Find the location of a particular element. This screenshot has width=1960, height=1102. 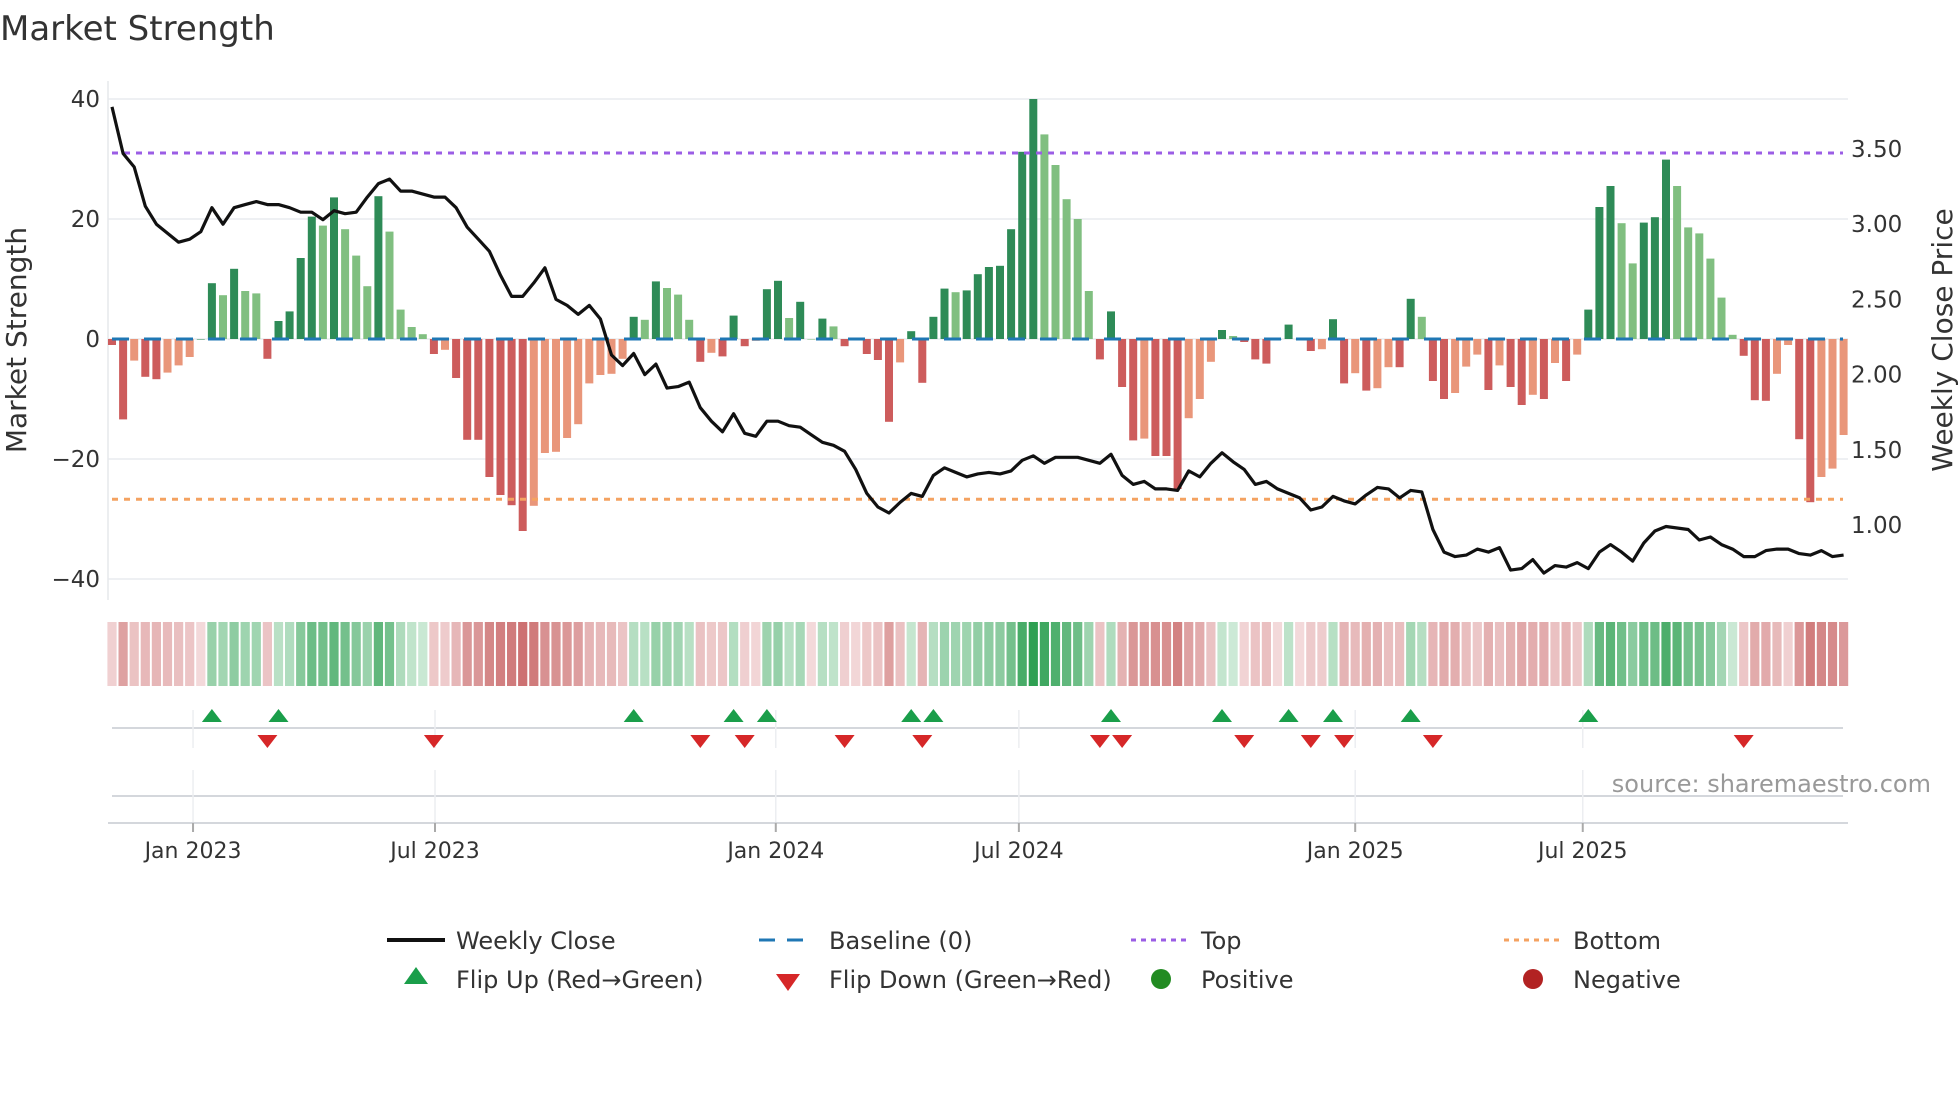

flip-markers-panel is located at coordinates (977, 766).